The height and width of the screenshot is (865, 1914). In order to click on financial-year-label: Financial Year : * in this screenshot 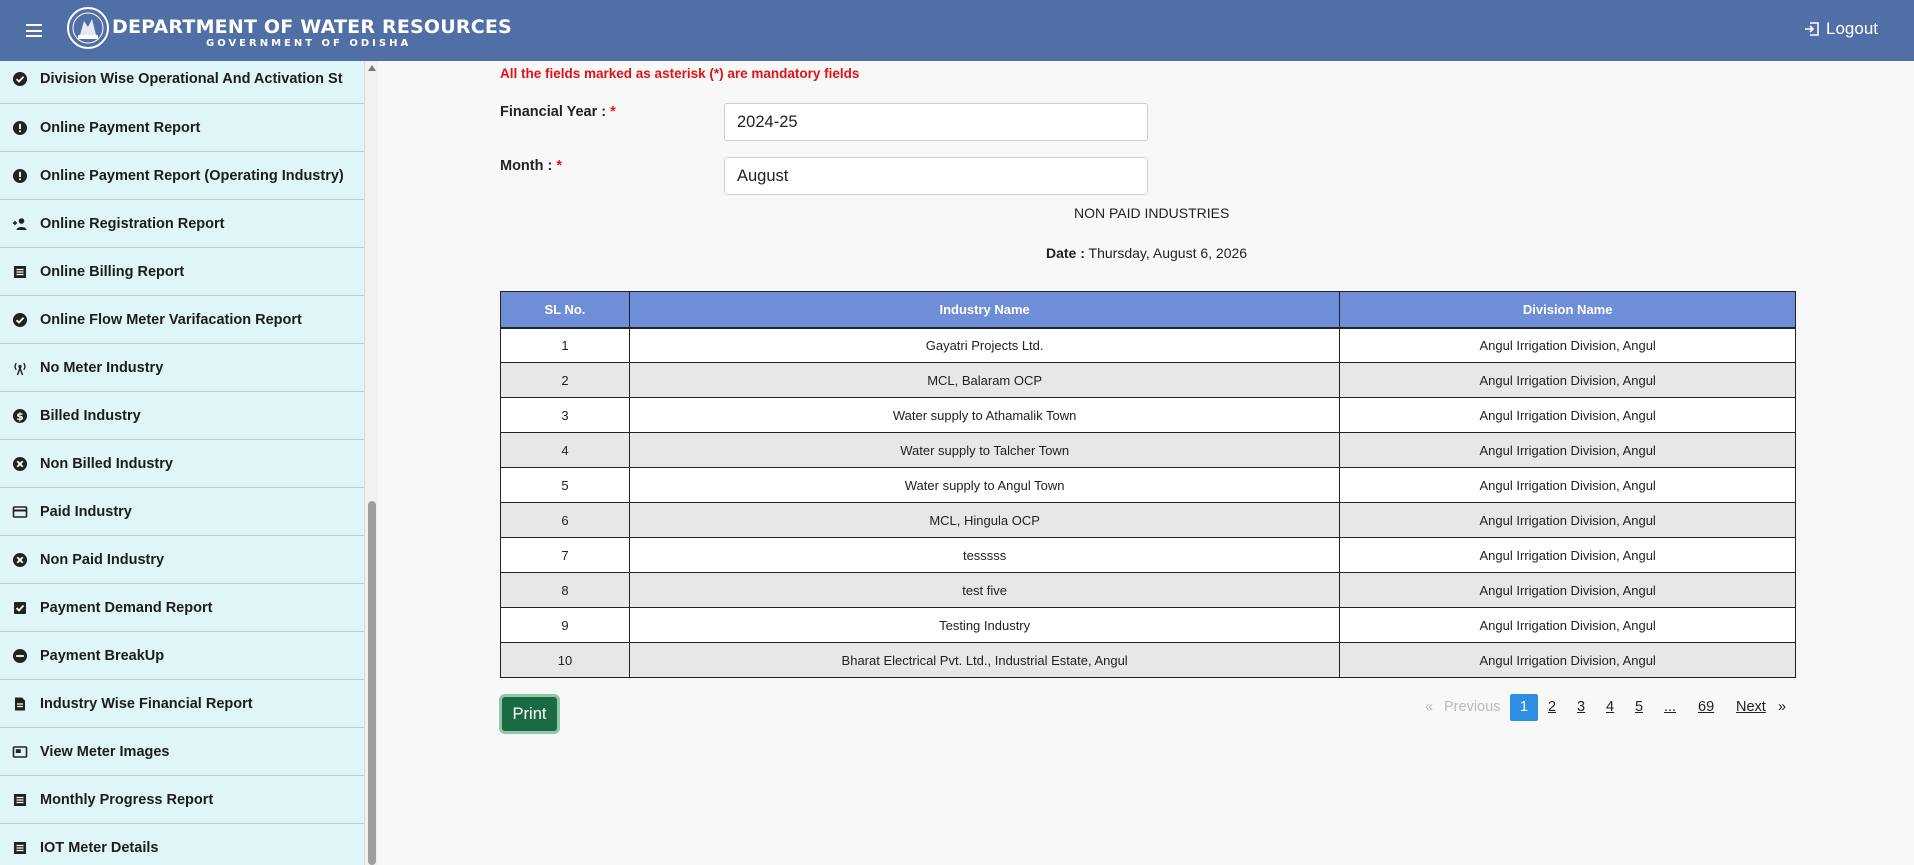, I will do `click(558, 112)`.